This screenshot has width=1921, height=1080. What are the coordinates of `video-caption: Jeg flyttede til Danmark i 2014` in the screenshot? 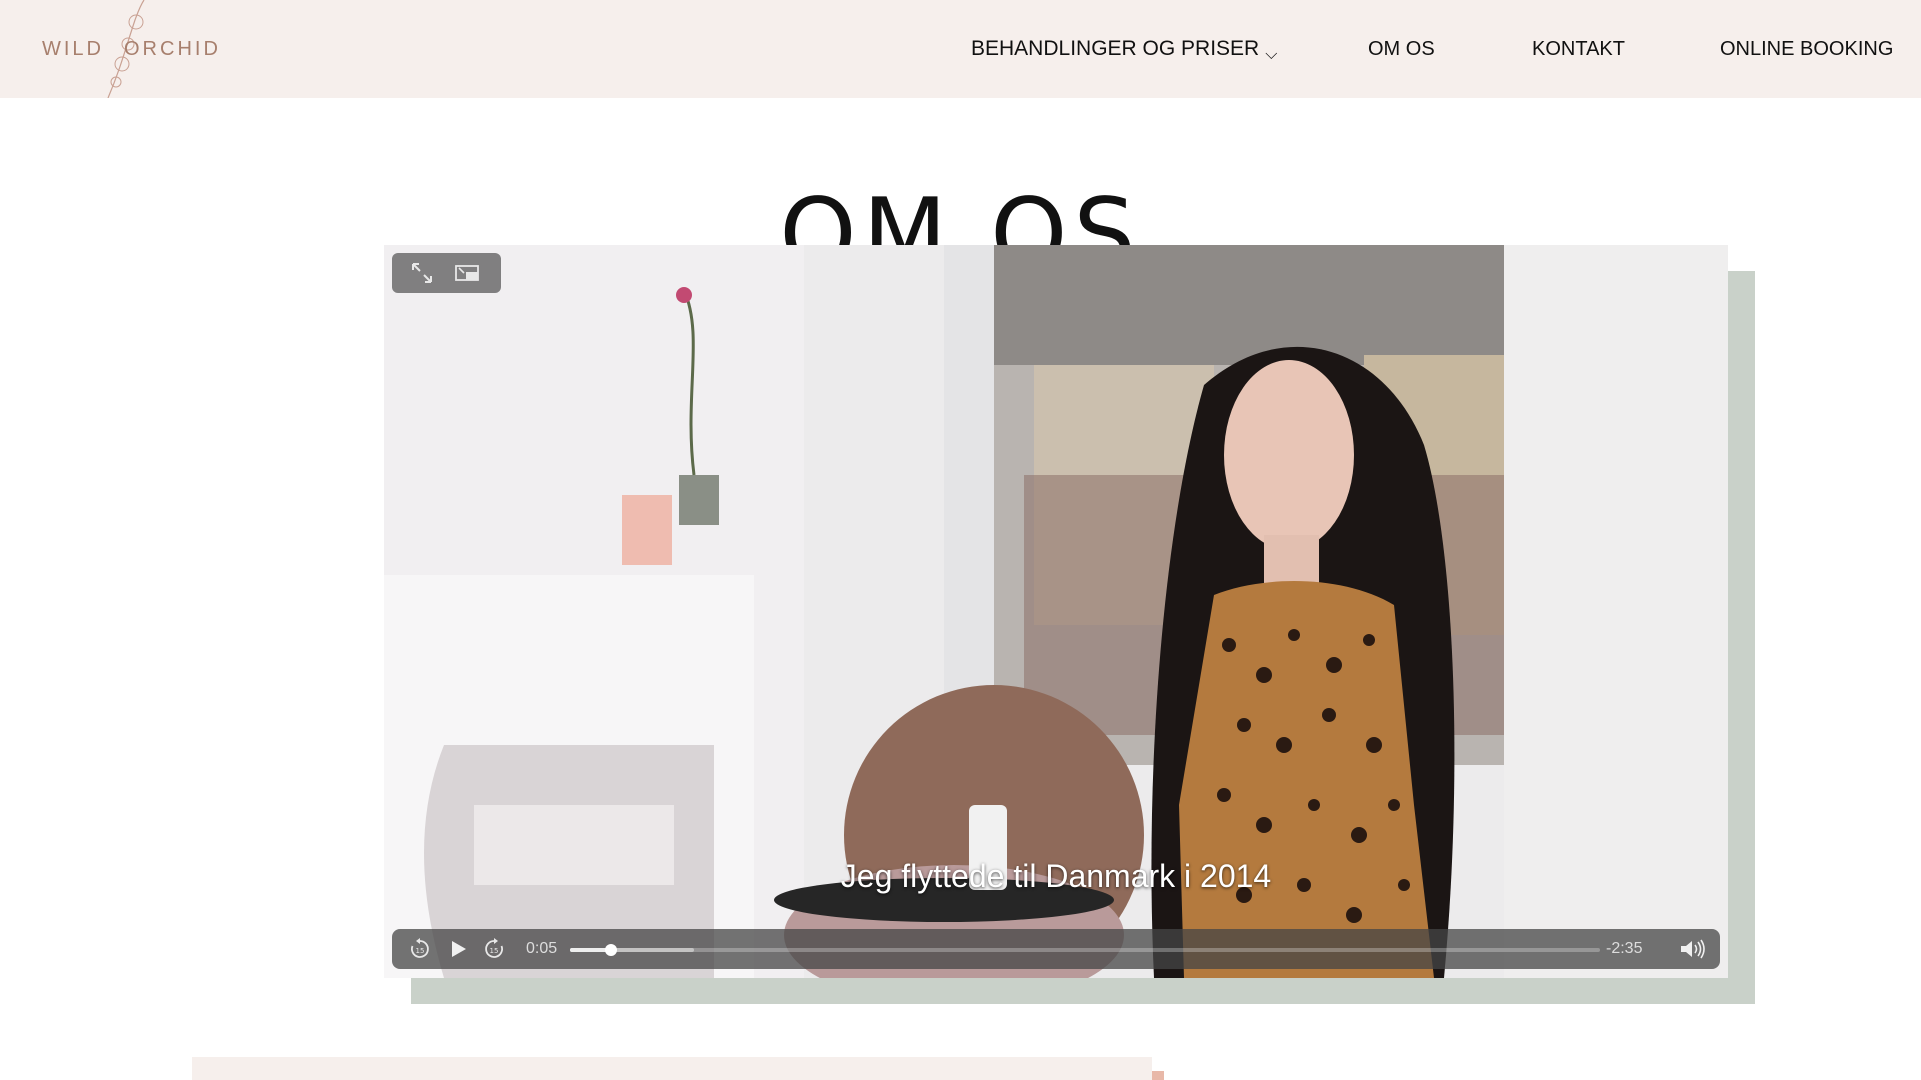 It's located at (1056, 876).